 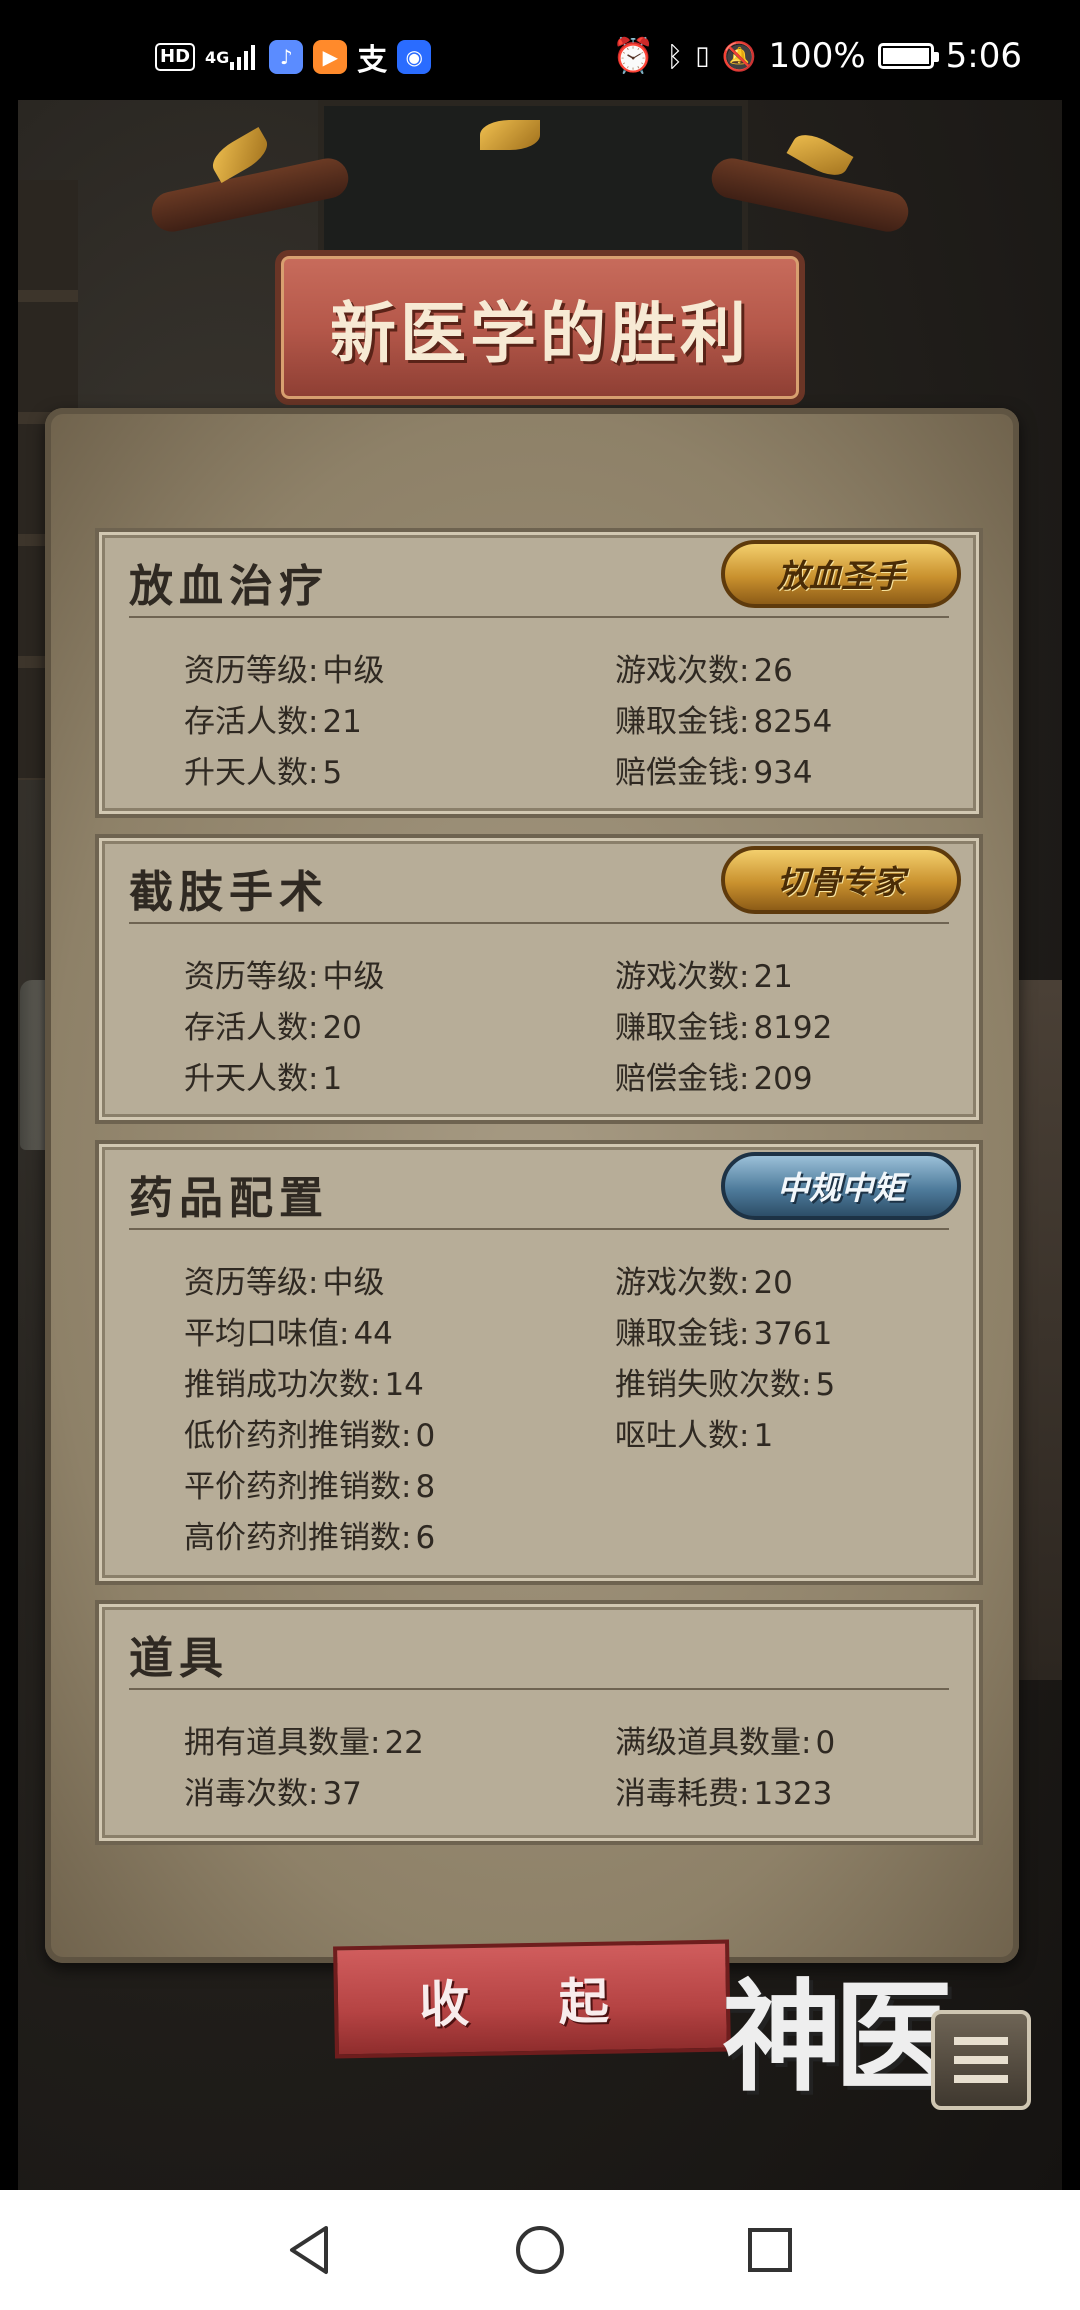 What do you see at coordinates (739, 56) in the screenshot?
I see `mute-icon: 🔕` at bounding box center [739, 56].